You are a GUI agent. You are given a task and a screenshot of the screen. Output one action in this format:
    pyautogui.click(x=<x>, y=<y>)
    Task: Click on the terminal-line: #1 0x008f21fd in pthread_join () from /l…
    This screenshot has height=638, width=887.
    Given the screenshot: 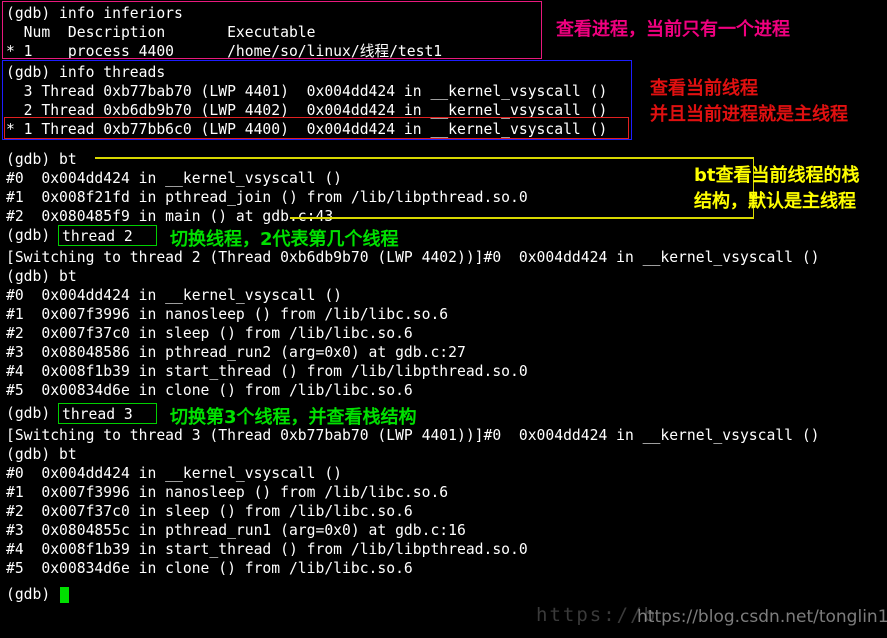 What is the action you would take?
    pyautogui.click(x=267, y=197)
    